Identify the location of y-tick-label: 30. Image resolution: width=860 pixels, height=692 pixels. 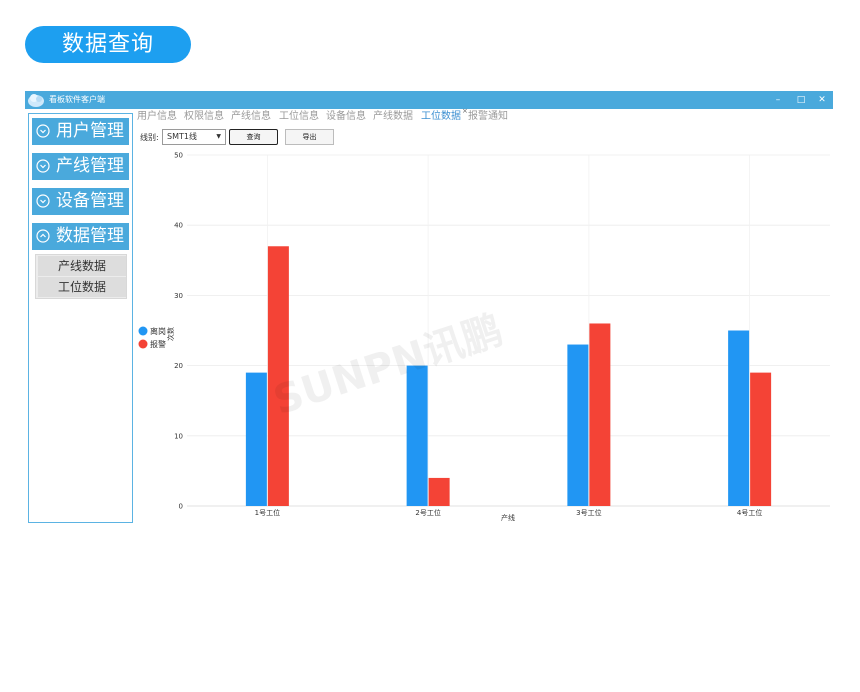
(178, 296).